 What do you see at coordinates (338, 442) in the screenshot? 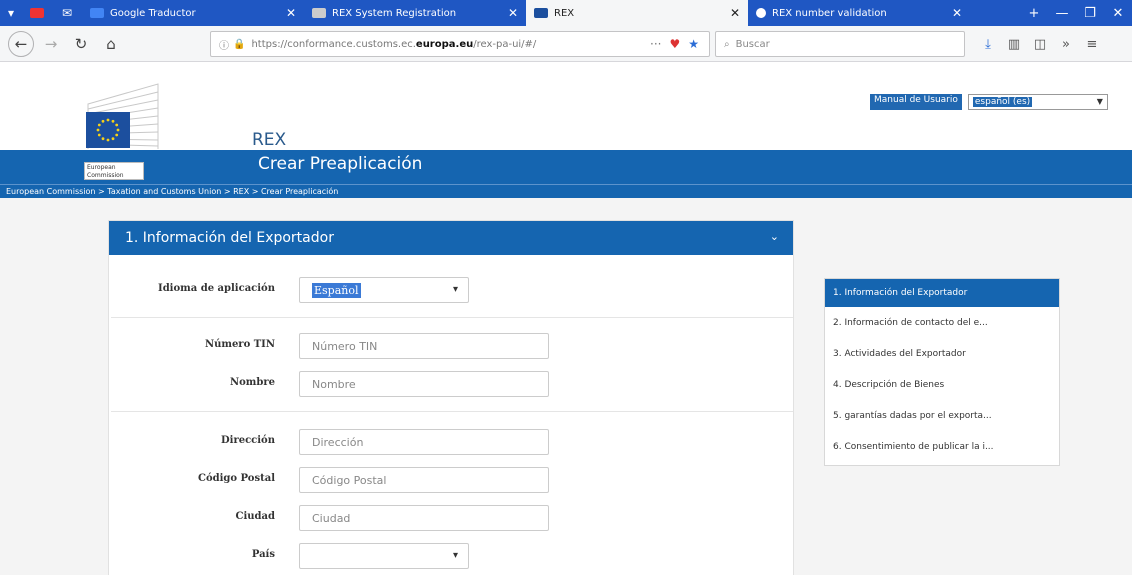
I see `placeholder: Dirección` at bounding box center [338, 442].